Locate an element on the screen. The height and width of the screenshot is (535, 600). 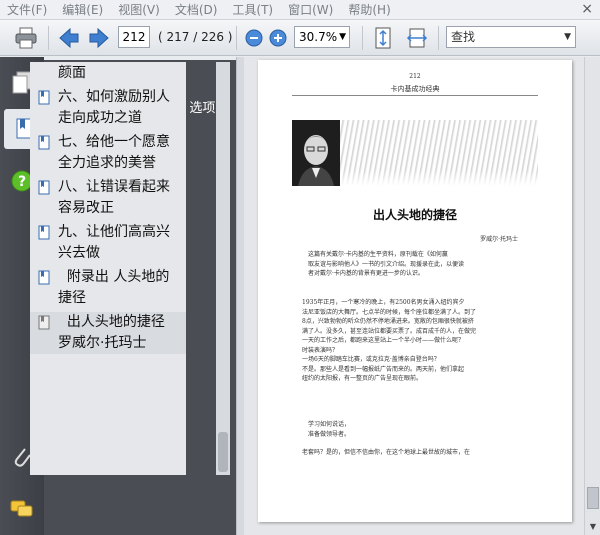
zoom-select: 30.7% ▼ is located at coordinates (322, 37).